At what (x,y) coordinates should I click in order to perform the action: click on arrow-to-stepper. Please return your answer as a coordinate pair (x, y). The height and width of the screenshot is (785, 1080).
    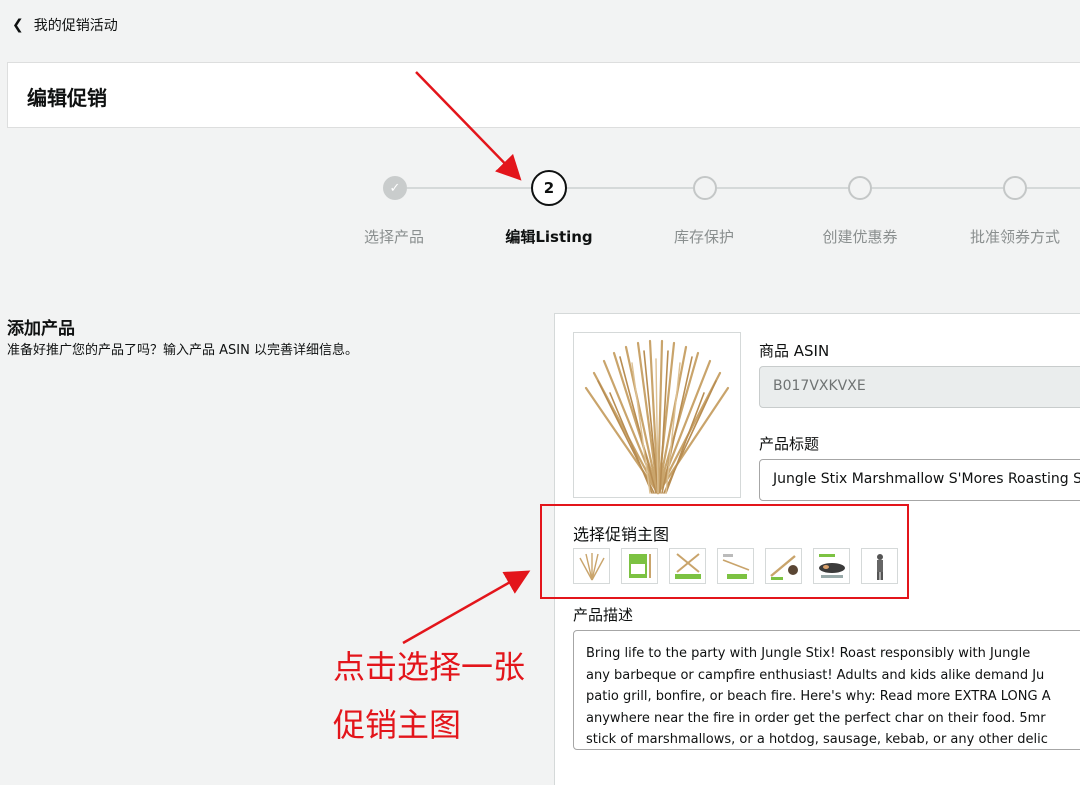
    Looking at the image, I should click on (468, 126).